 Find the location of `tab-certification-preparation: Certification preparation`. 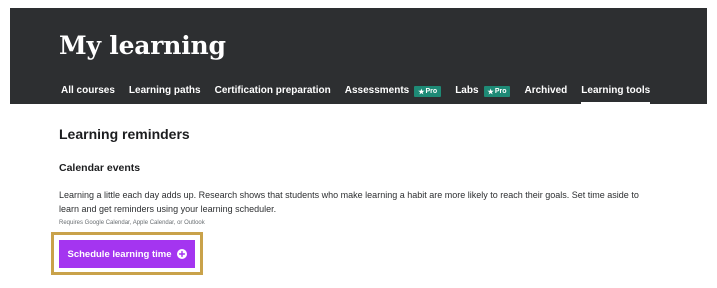

tab-certification-preparation: Certification preparation is located at coordinates (273, 93).